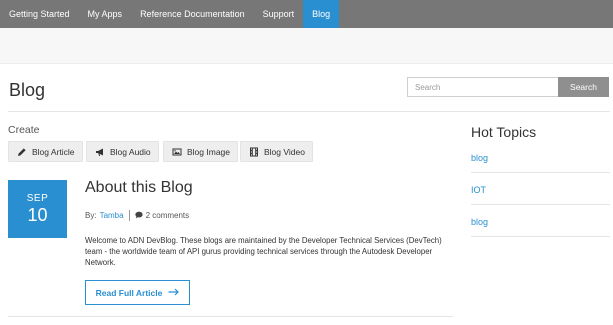 This screenshot has height=325, width=613. Describe the element at coordinates (482, 87) in the screenshot. I see `search-input` at that location.